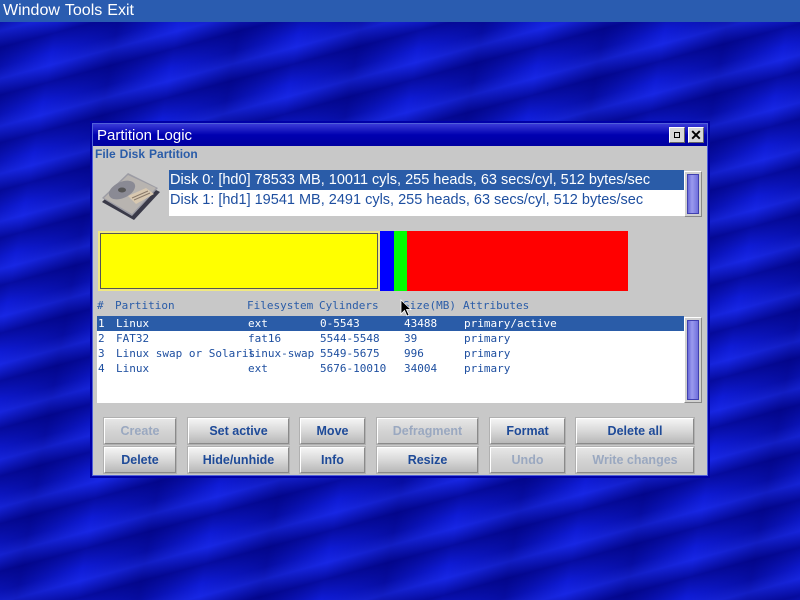 The image size is (800, 600). I want to click on cell-partition: FAT32, so click(133, 338).